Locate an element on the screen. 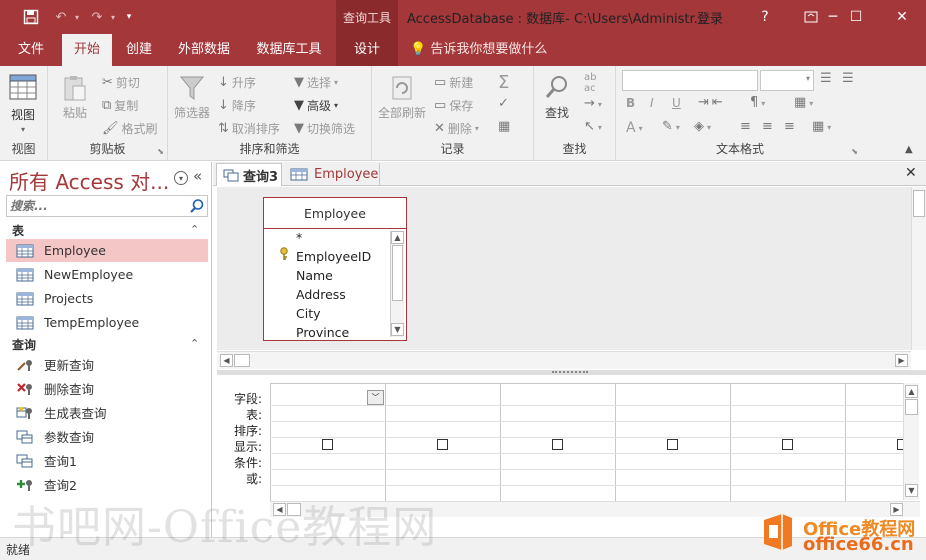 The image size is (926, 560). undo-icon: ↶ is located at coordinates (61, 17).